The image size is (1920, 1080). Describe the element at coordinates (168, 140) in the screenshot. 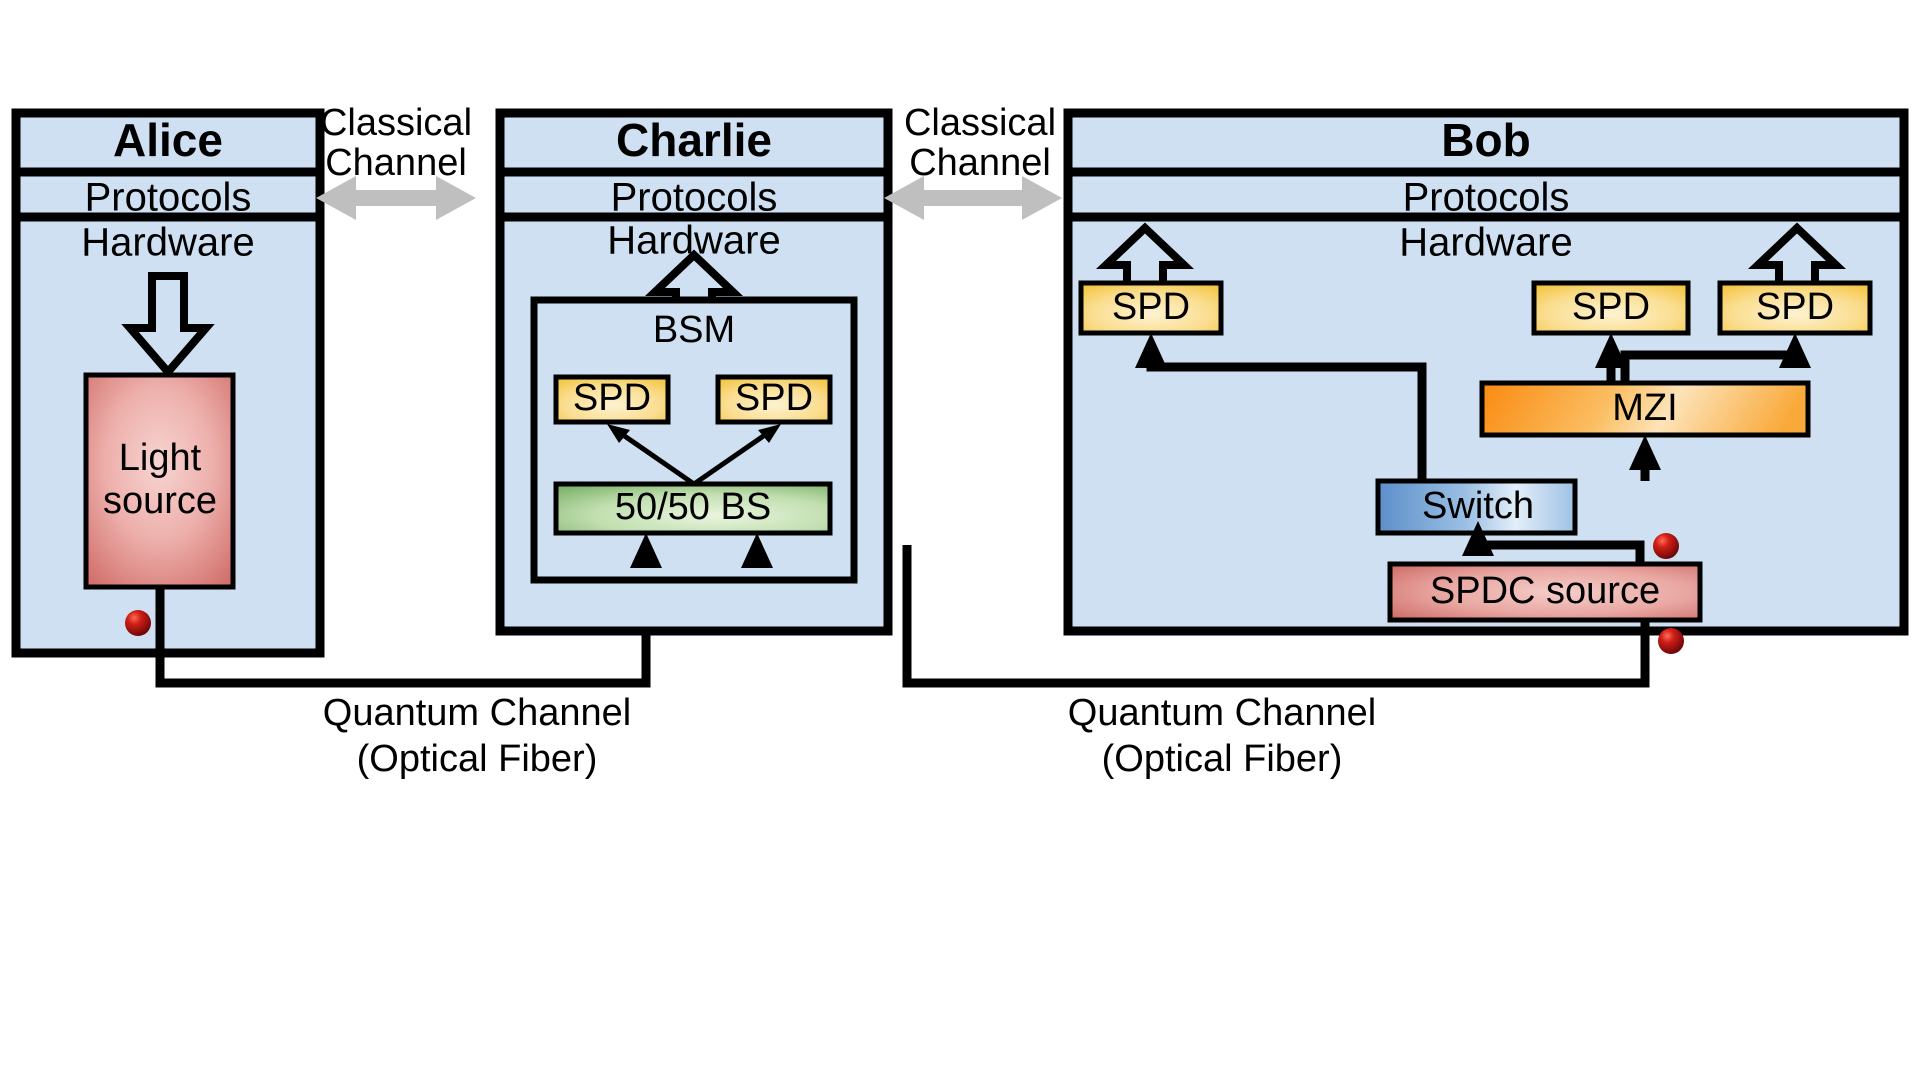

I see `alice-title: Alice` at that location.